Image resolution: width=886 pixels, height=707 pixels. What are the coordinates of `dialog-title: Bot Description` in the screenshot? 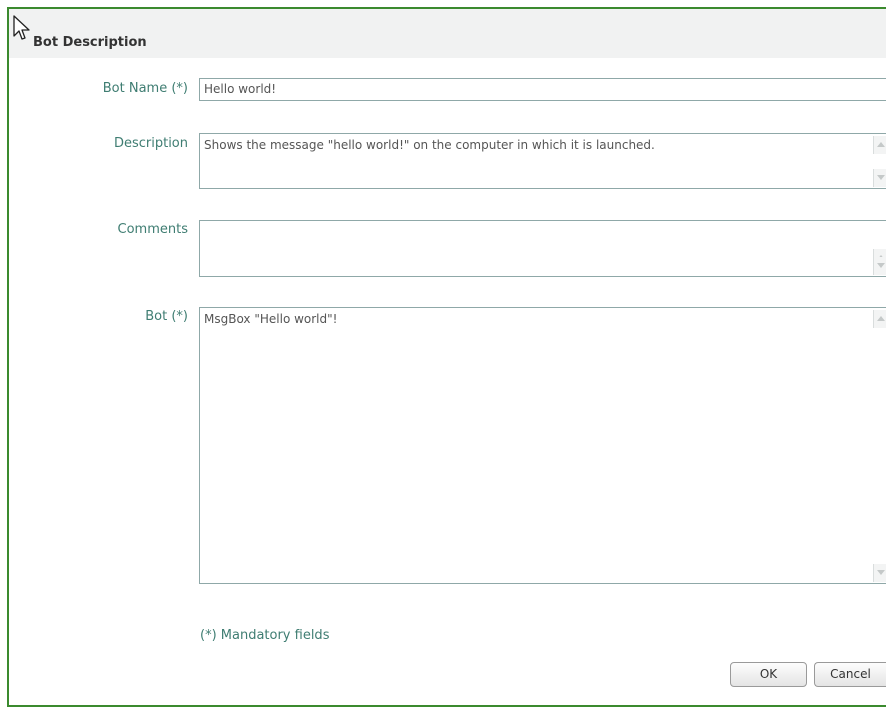 It's located at (90, 42).